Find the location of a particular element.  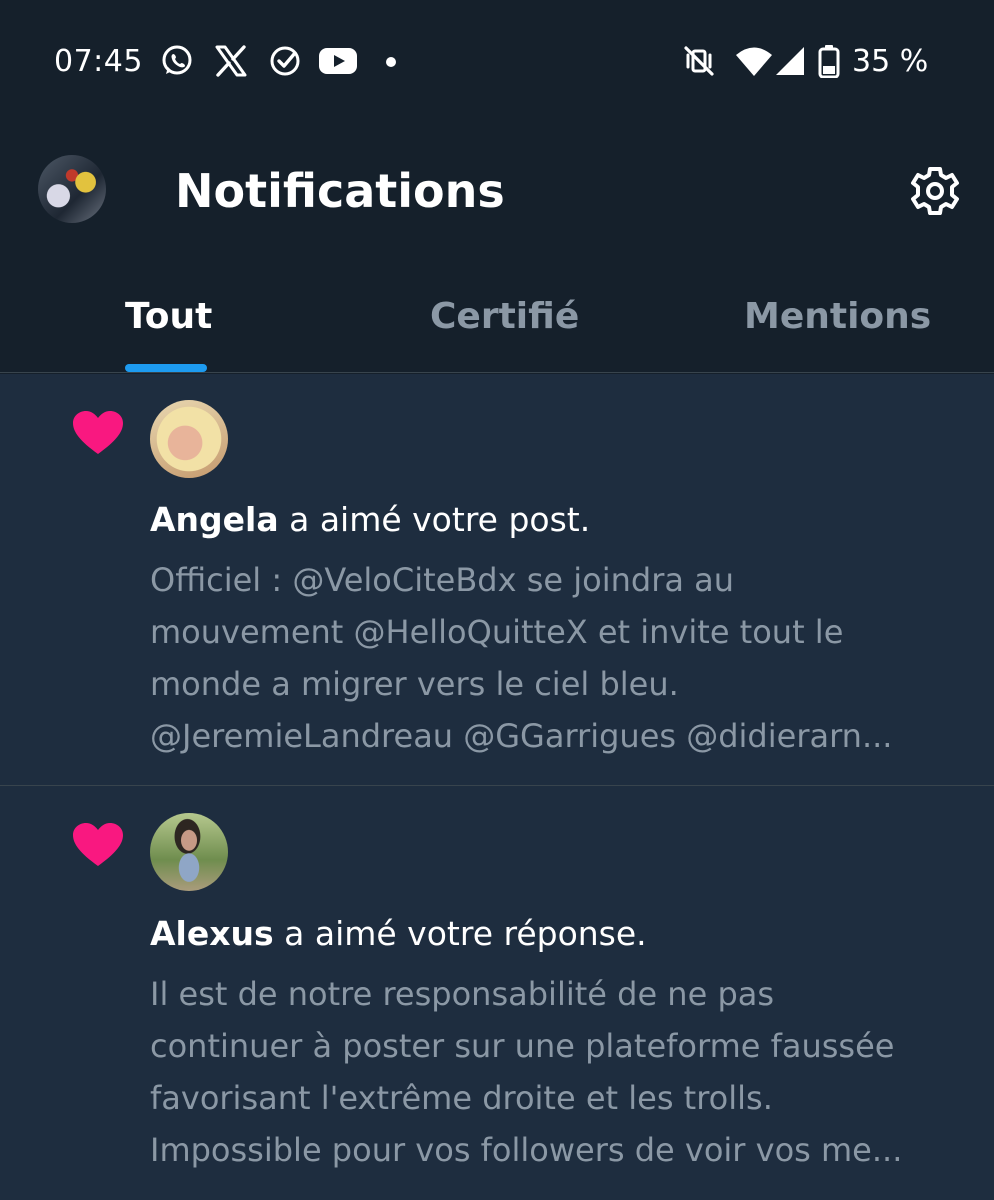

cellular-signal-icon is located at coordinates (790, 61).